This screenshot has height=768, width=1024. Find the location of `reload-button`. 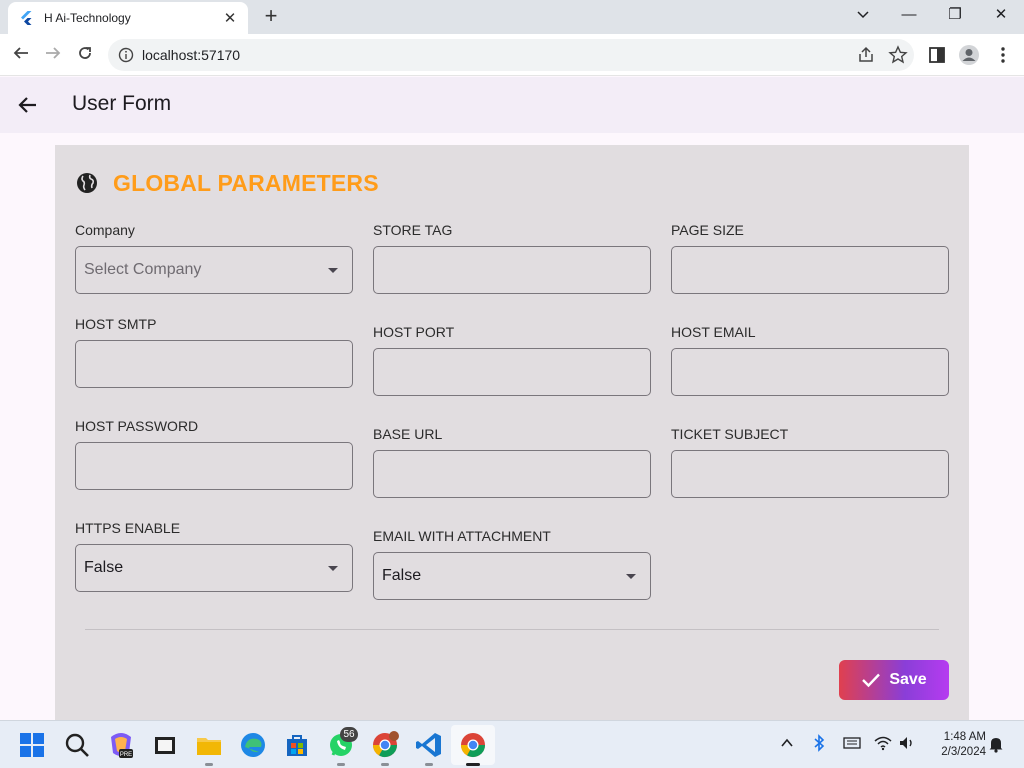

reload-button is located at coordinates (85, 55).